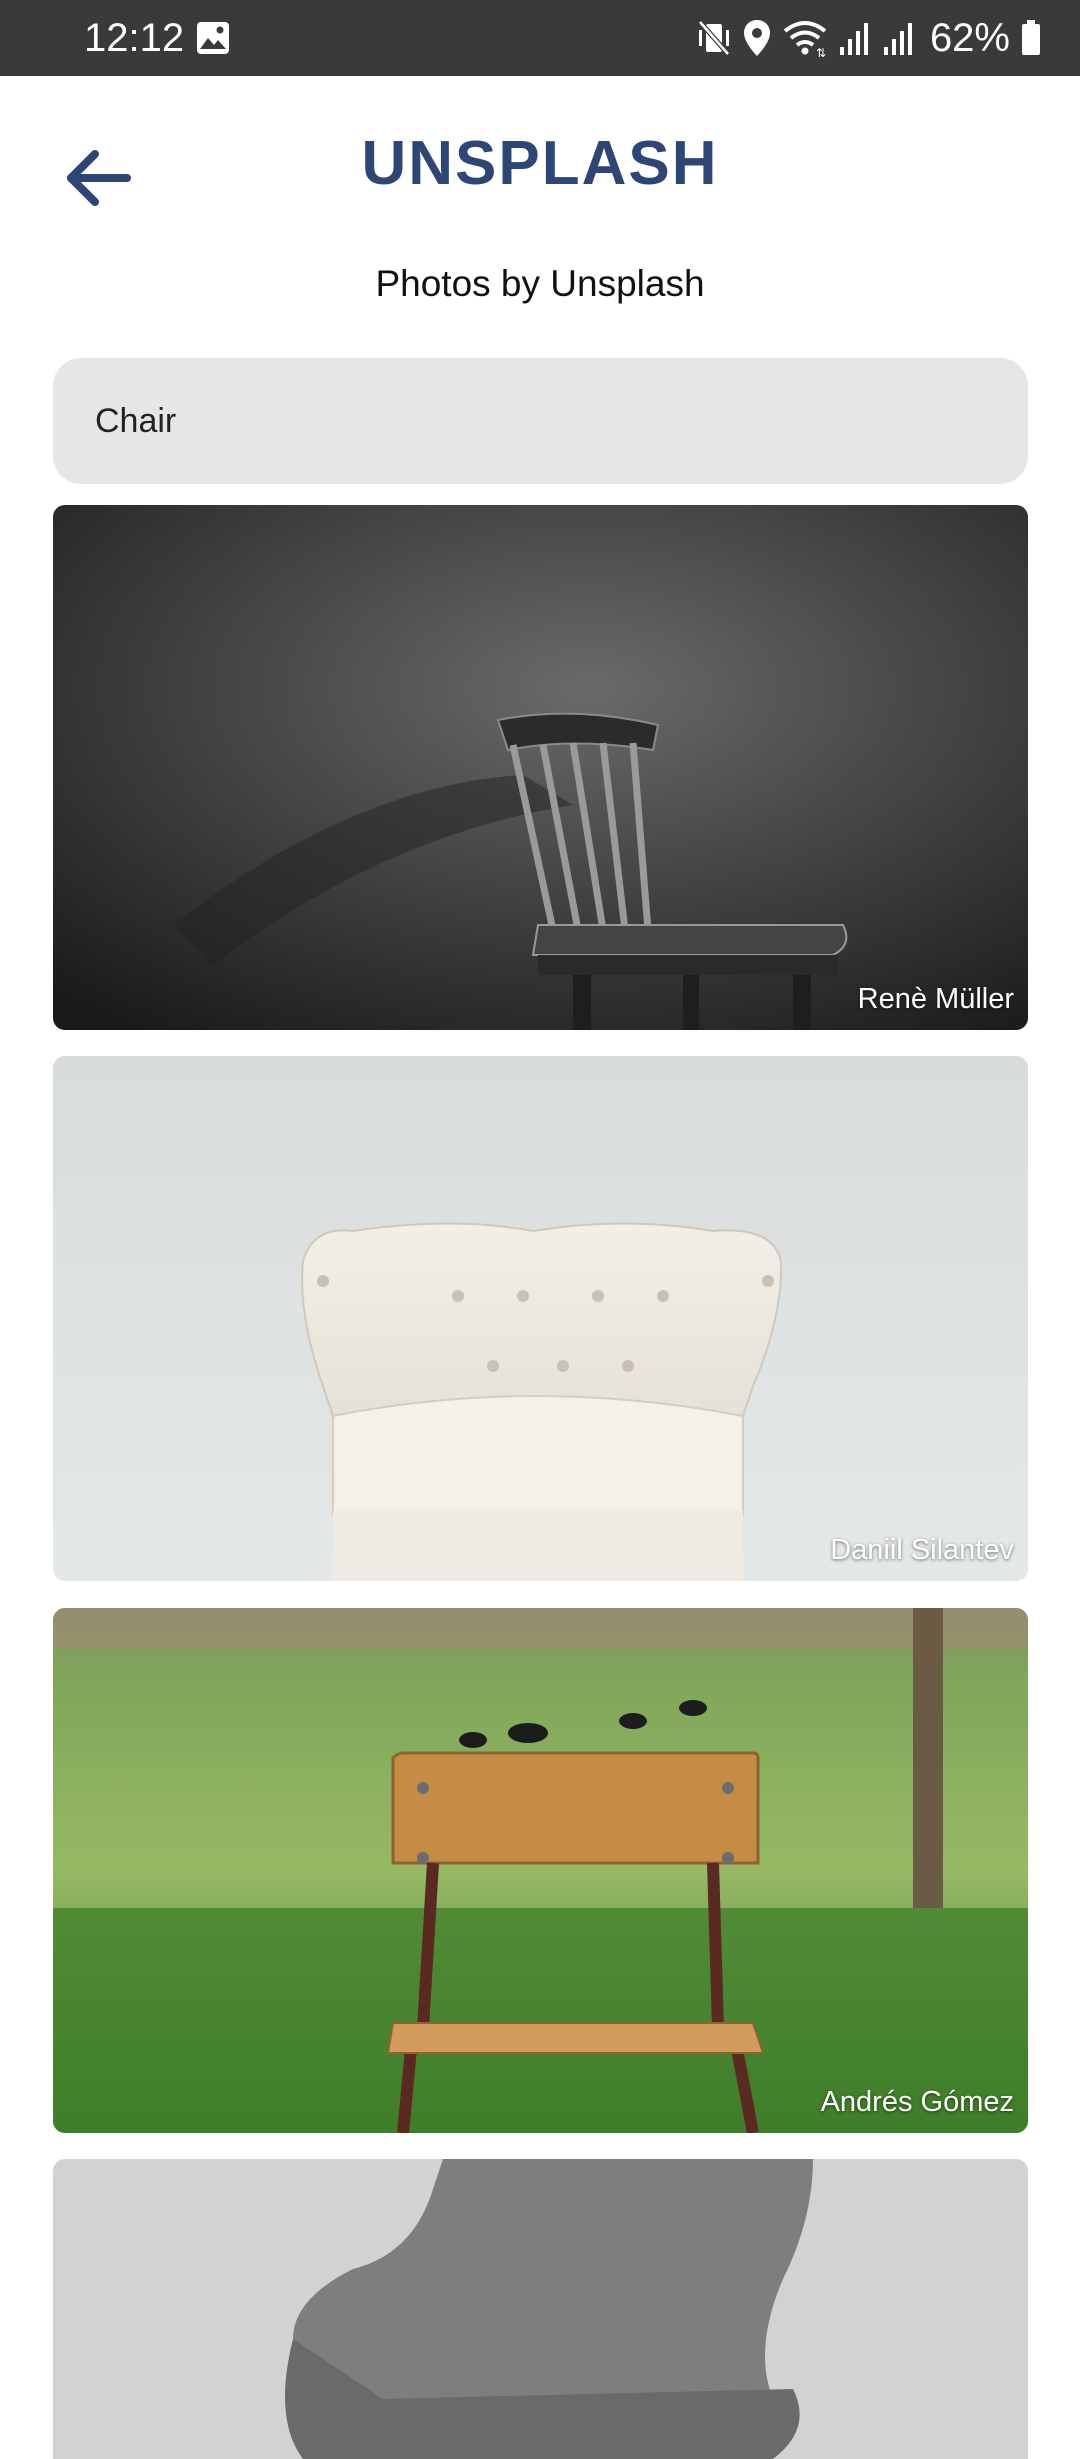 This screenshot has height=2459, width=1080. Describe the element at coordinates (935, 999) in the screenshot. I see `photo-credit: Renè Müller` at that location.